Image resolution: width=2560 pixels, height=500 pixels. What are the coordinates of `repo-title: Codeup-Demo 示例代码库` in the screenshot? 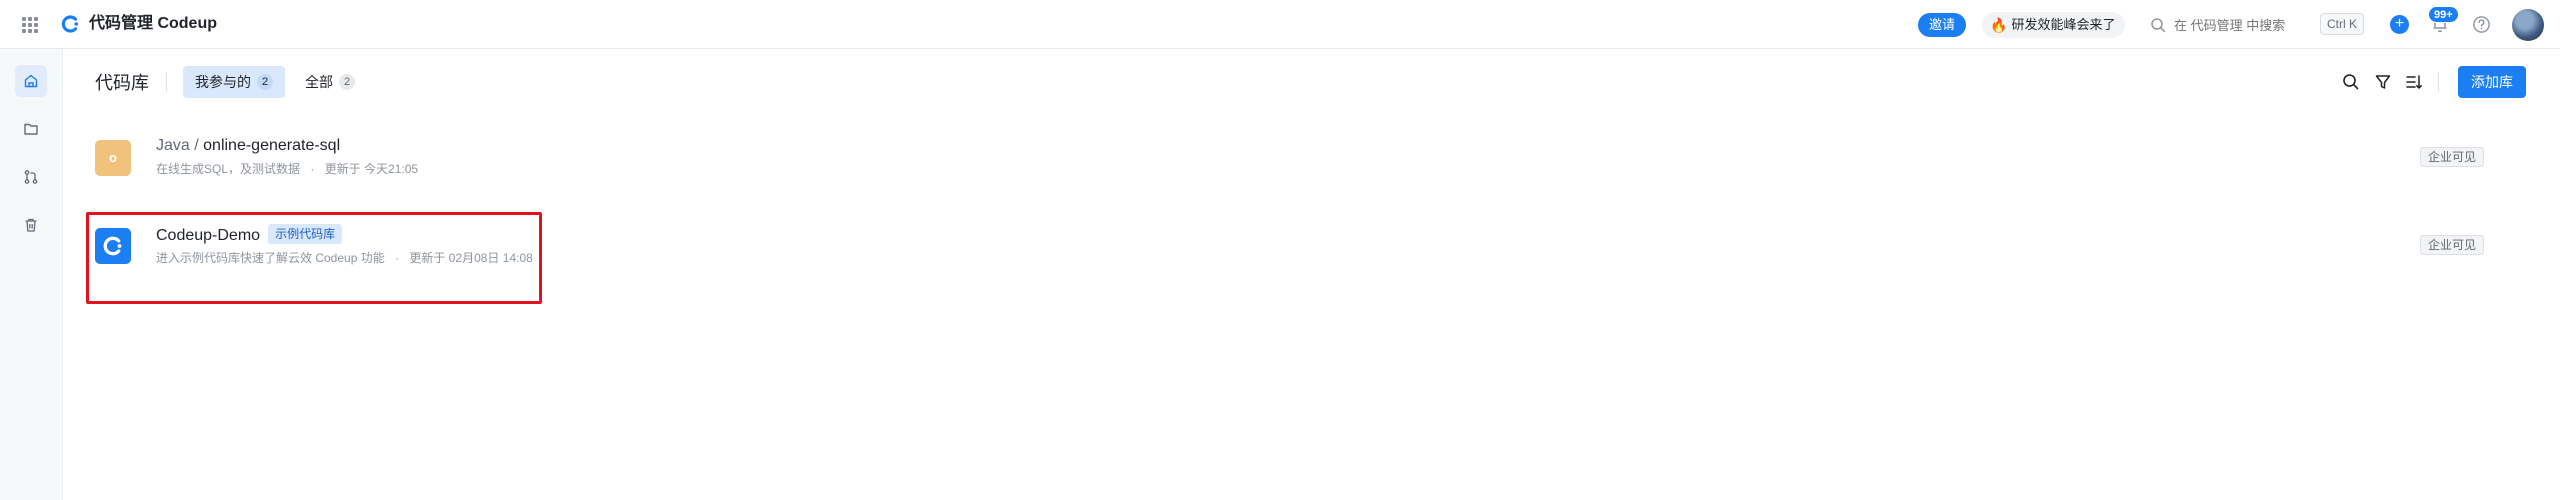 It's located at (249, 235).